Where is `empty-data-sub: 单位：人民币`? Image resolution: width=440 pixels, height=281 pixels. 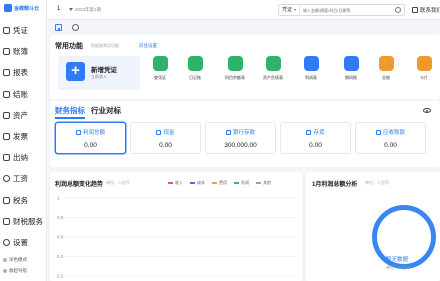
empty-data-sub: 单位：人民币 is located at coordinates (398, 267).